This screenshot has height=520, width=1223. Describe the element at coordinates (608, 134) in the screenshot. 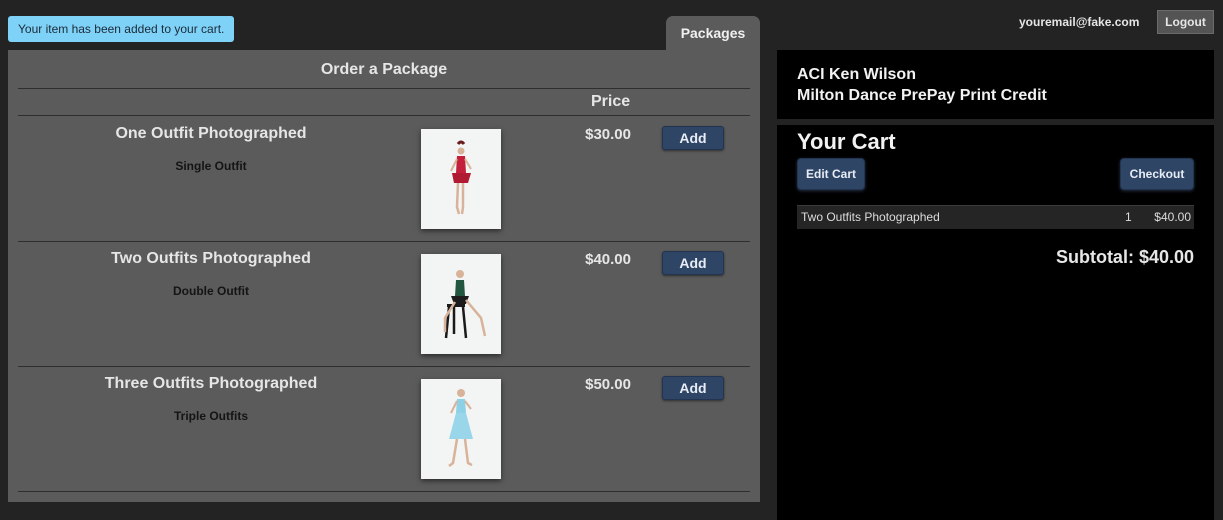

I see `package-price: $30.00` at that location.